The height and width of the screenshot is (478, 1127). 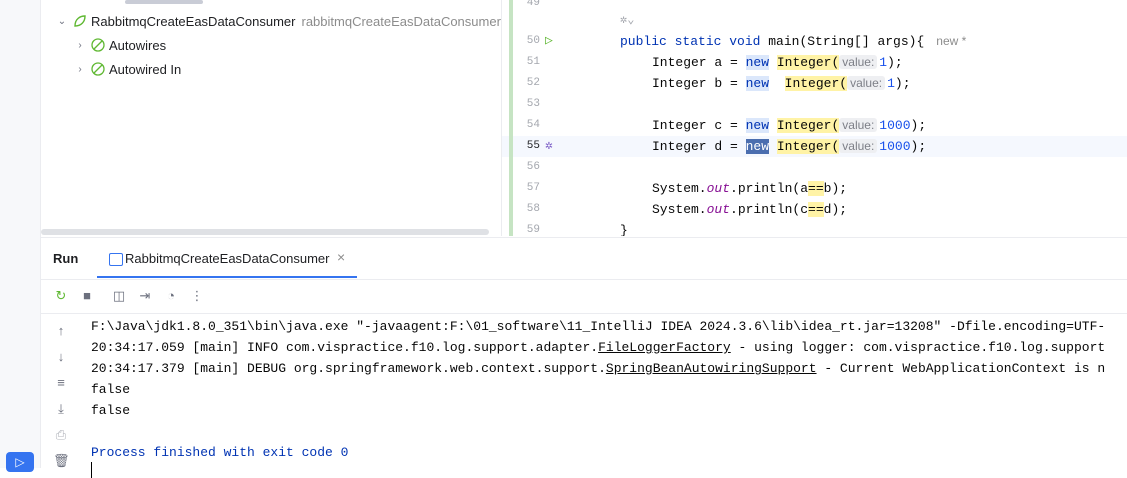 I want to click on console-link: FileLoggerFactory, so click(x=664, y=347).